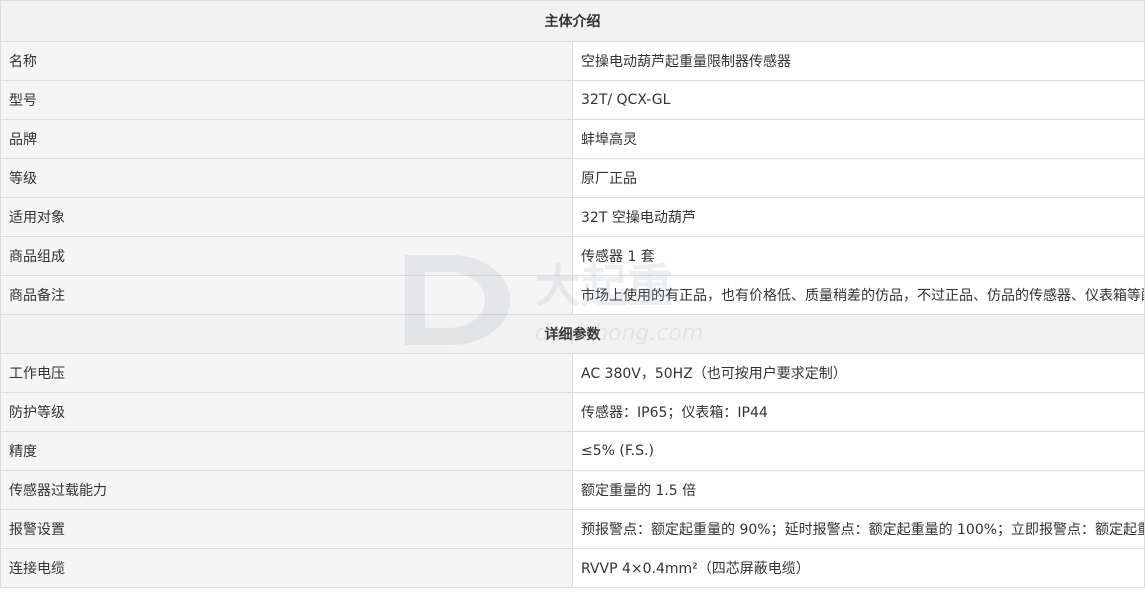 Image resolution: width=1145 pixels, height=605 pixels. I want to click on section-header-row: 详细参数, so click(572, 334).